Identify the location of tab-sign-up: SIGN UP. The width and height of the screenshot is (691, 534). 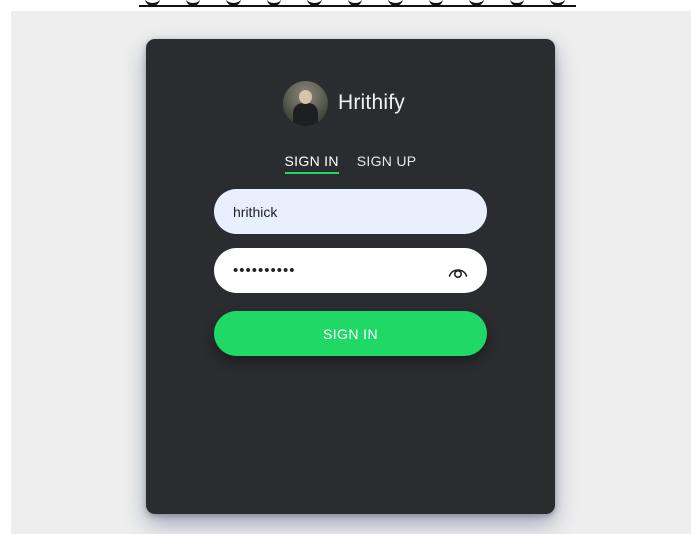
(387, 163).